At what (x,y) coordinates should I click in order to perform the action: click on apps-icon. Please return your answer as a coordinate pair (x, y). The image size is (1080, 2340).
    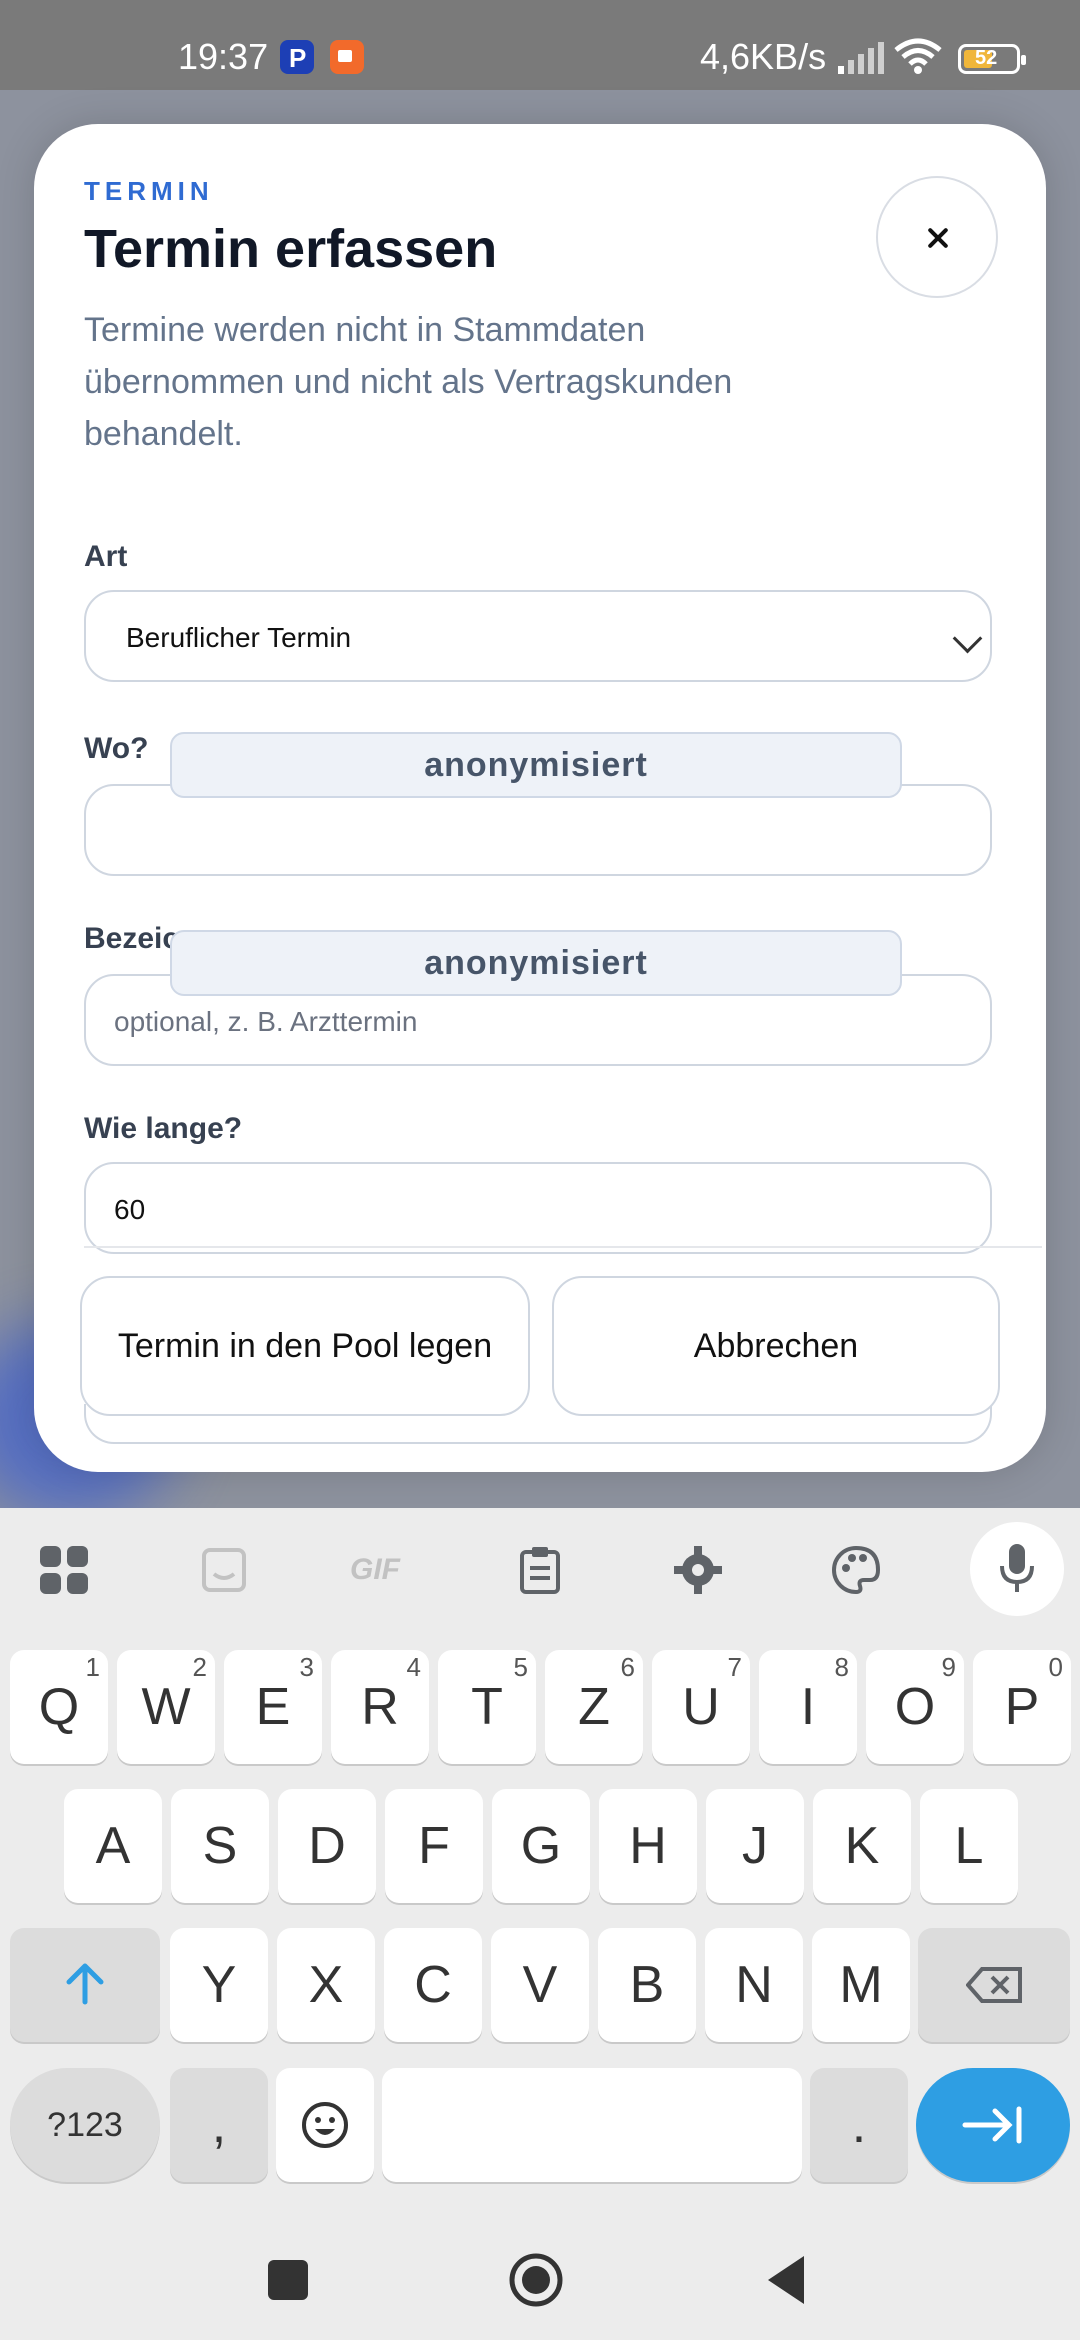
    Looking at the image, I should click on (64, 1570).